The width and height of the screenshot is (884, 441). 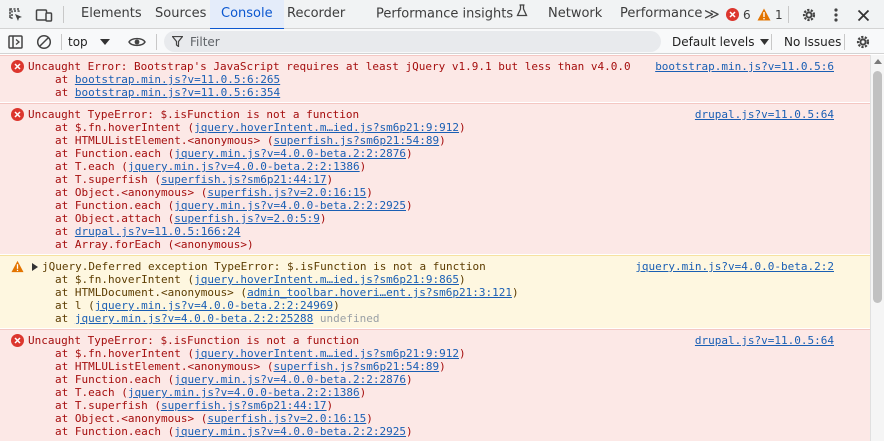 What do you see at coordinates (712, 14) in the screenshot?
I see `more-tabs-chevron-icon: ≫` at bounding box center [712, 14].